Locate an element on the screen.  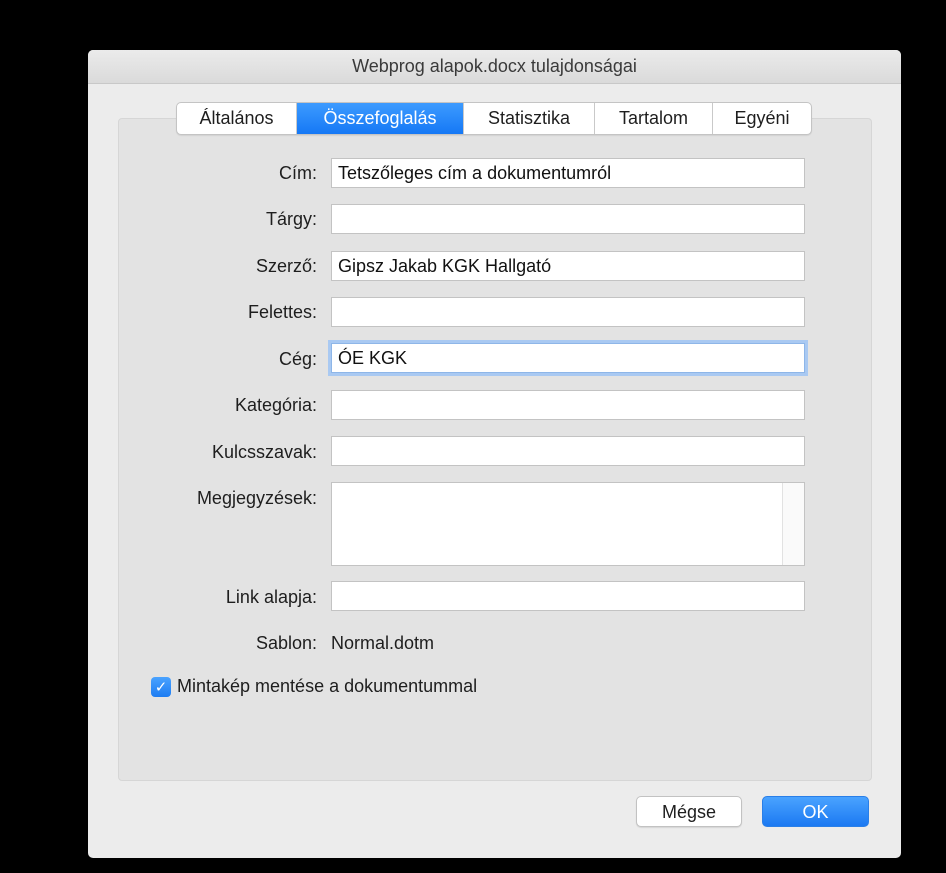
ok-button: OK is located at coordinates (815, 811).